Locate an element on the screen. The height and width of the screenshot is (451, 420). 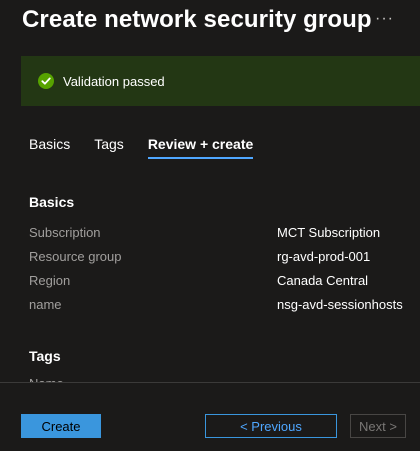
summary-label: name is located at coordinates (45, 304).